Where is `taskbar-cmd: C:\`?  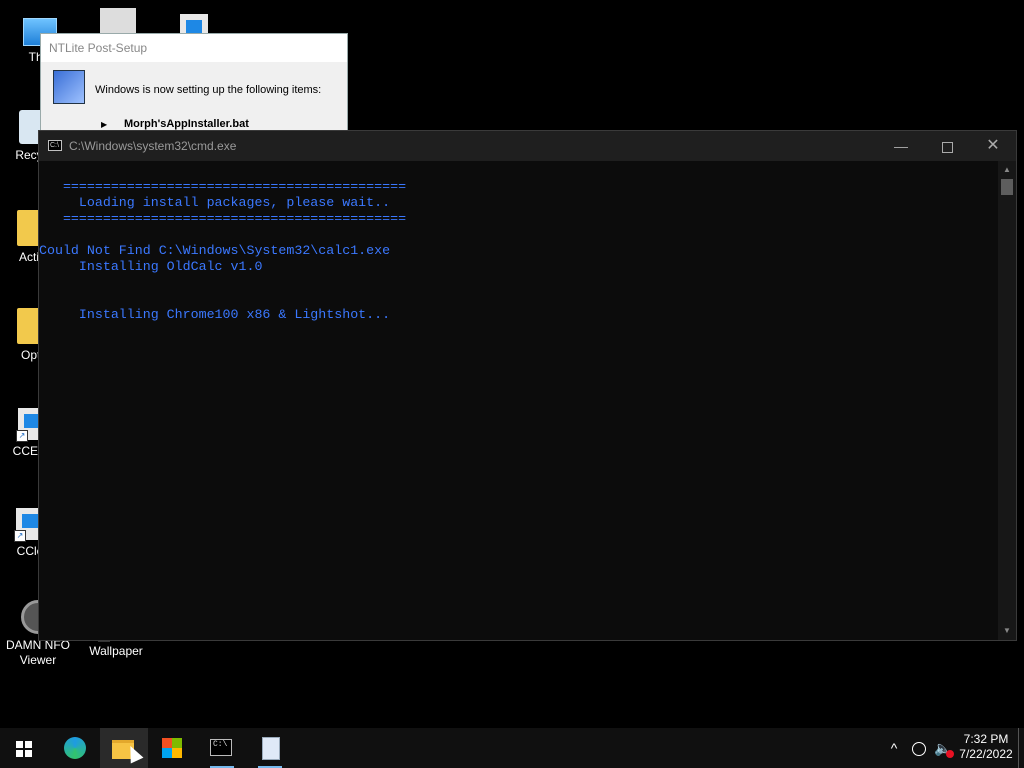 taskbar-cmd: C:\ is located at coordinates (222, 748).